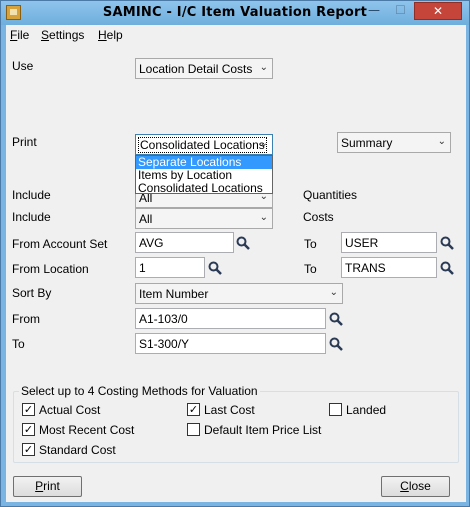 Image resolution: width=470 pixels, height=507 pixels. Describe the element at coordinates (193, 409) in the screenshot. I see `last-cost-checkbox: ✓` at that location.